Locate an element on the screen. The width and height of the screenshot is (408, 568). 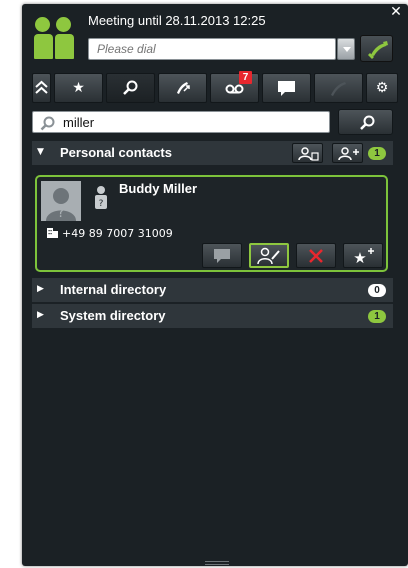
favorites-tab: ★ is located at coordinates (78, 88).